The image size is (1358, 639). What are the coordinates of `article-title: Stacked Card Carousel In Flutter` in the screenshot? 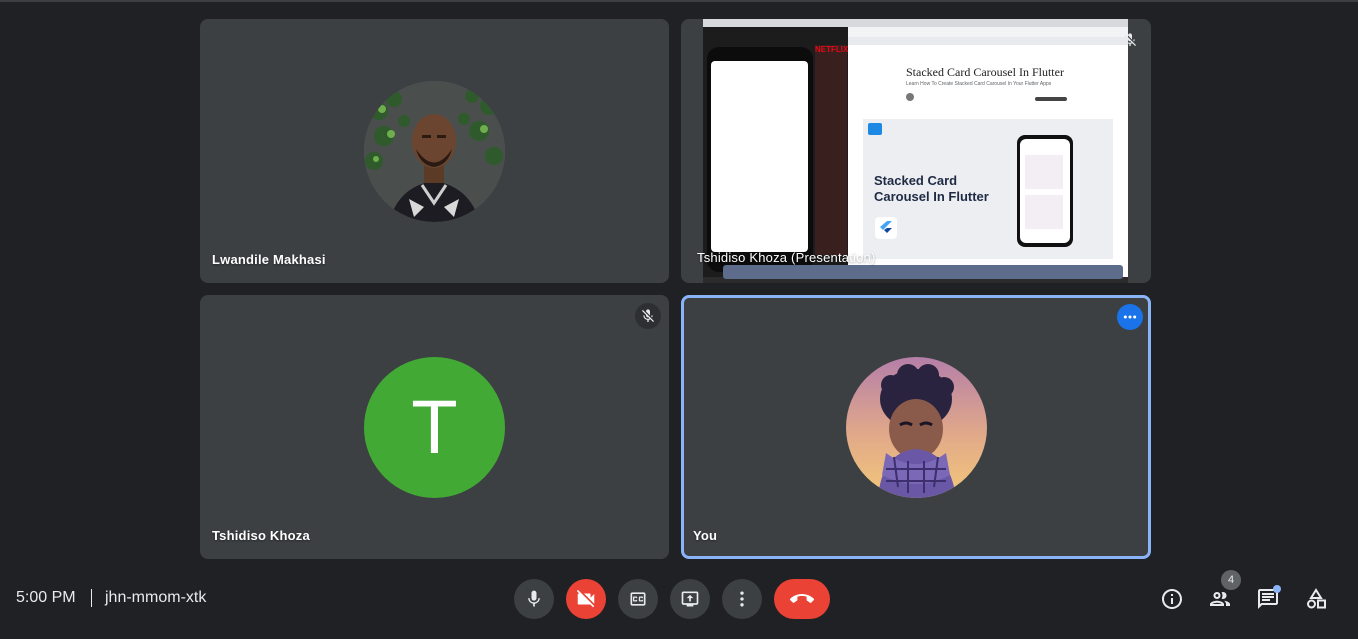 It's located at (985, 72).